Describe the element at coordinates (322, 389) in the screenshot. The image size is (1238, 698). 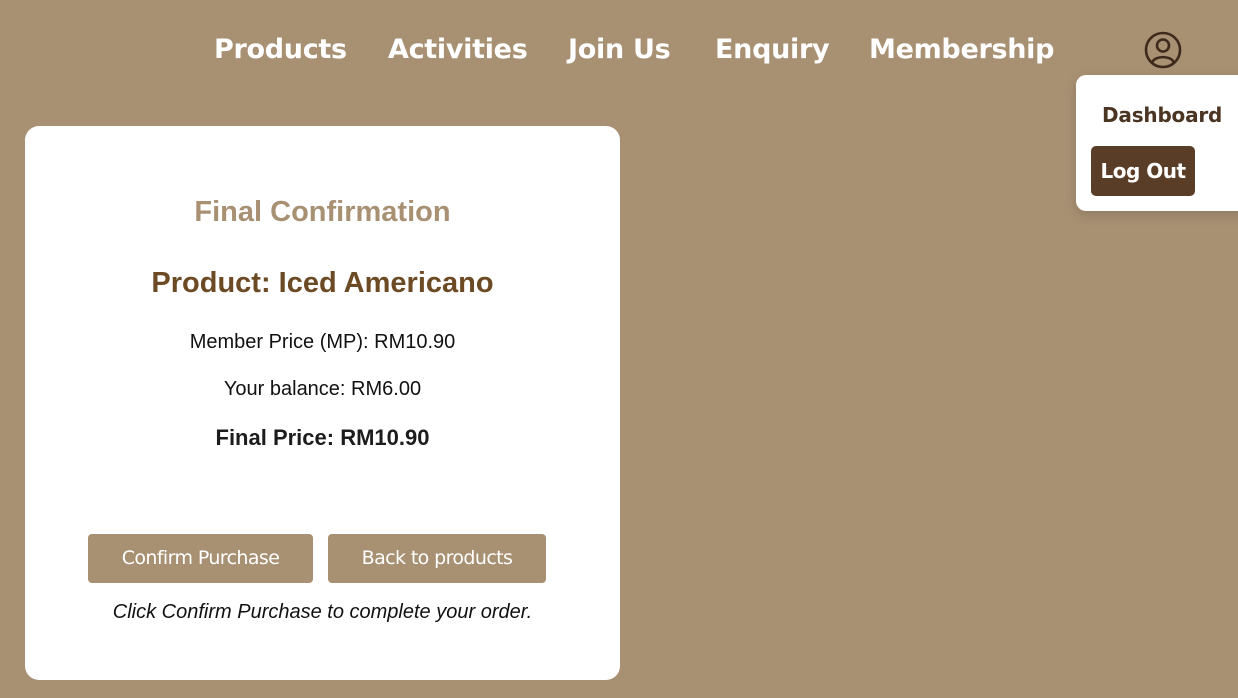
I see `balance: Your balance: RM6.00` at that location.